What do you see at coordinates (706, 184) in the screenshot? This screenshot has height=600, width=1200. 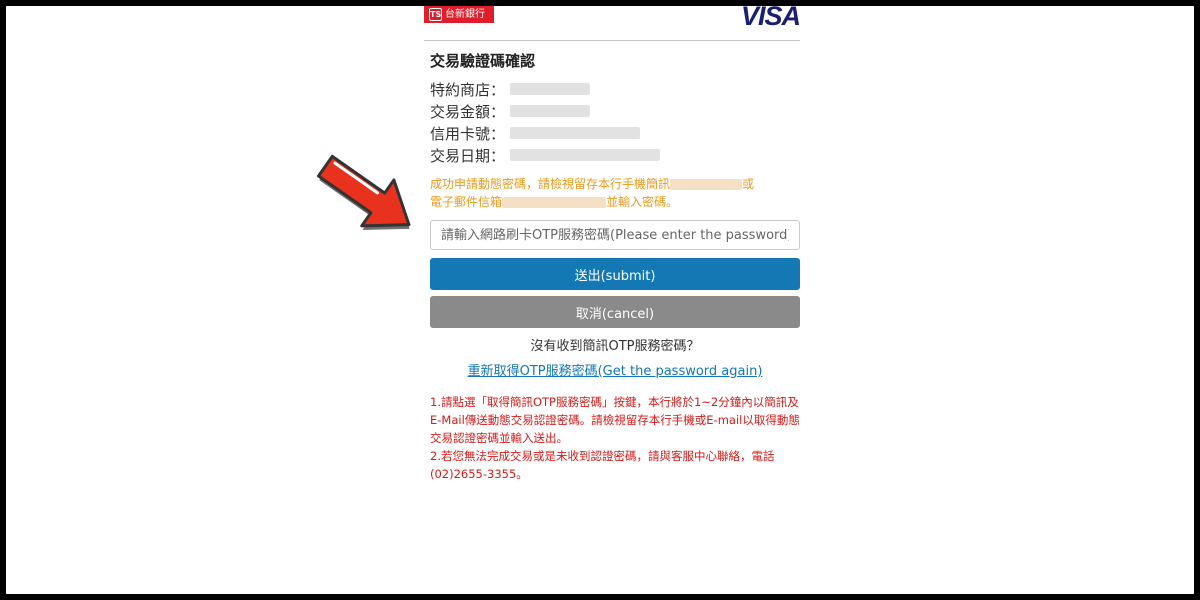 I see `phone-redacted` at bounding box center [706, 184].